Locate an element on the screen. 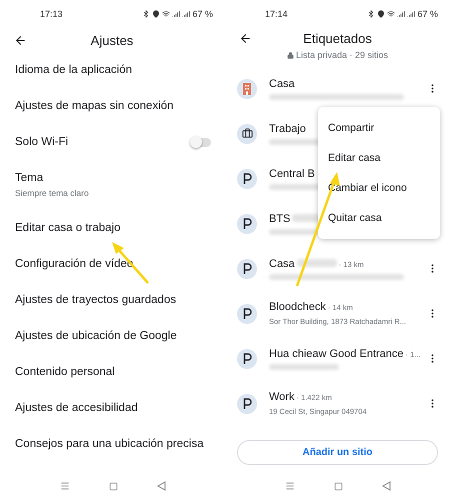 The width and height of the screenshot is (450, 500). toggle-switch is located at coordinates (201, 142).